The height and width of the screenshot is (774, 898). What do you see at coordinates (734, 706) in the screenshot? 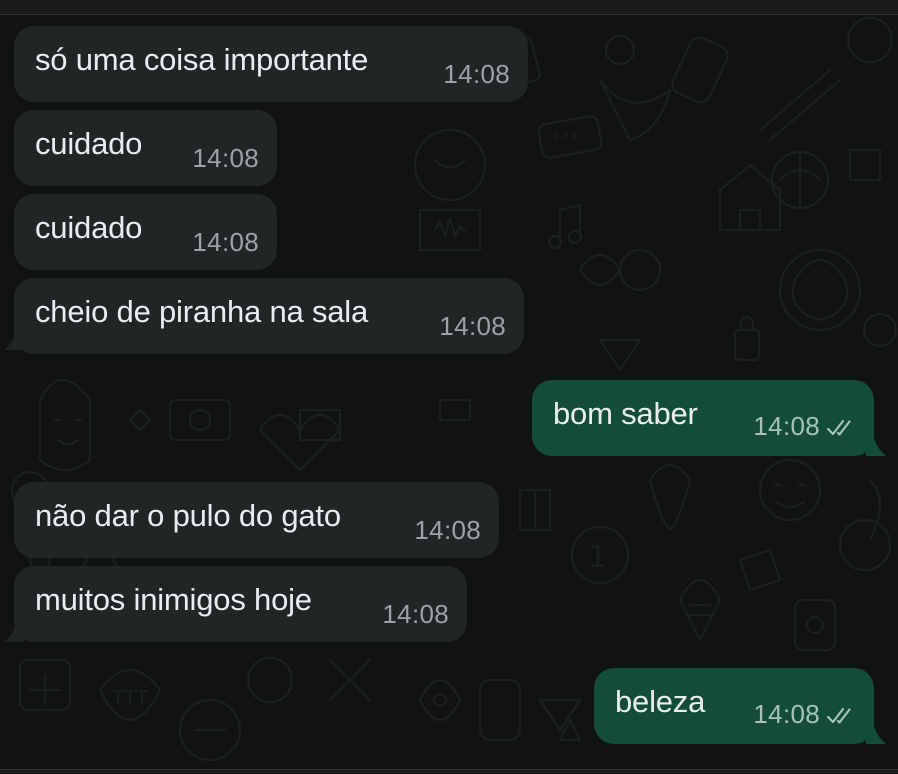
I see `message-bubble-outgoing: beleza 14:08` at bounding box center [734, 706].